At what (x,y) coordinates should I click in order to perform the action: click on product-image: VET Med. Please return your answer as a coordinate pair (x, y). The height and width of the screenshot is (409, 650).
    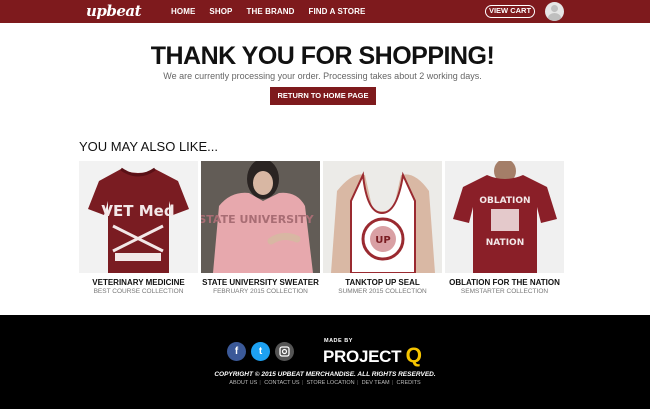
    Looking at the image, I should click on (138, 217).